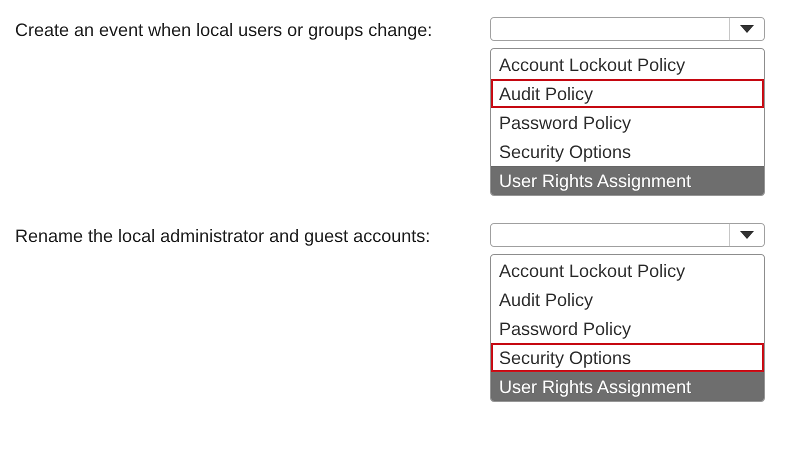  I want to click on question-prompt: Create an event when local users or groups change:, so click(224, 30).